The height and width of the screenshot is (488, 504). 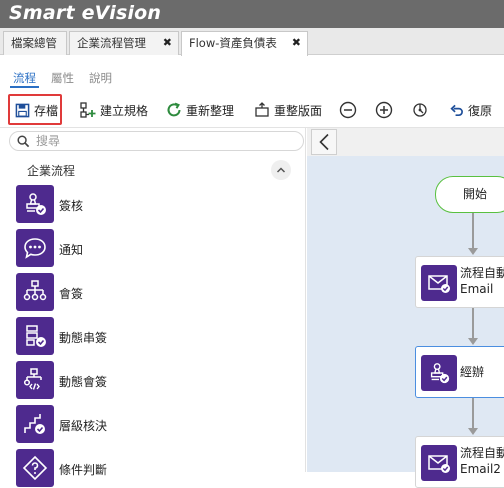 What do you see at coordinates (480, 110) in the screenshot?
I see `undo-label: 復原` at bounding box center [480, 110].